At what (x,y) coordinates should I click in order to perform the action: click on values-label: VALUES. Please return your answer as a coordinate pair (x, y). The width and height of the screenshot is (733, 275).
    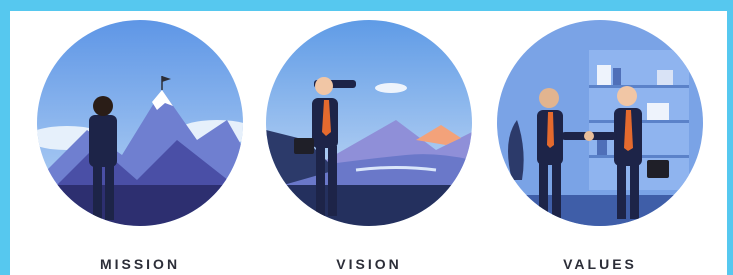
    Looking at the image, I should click on (600, 264).